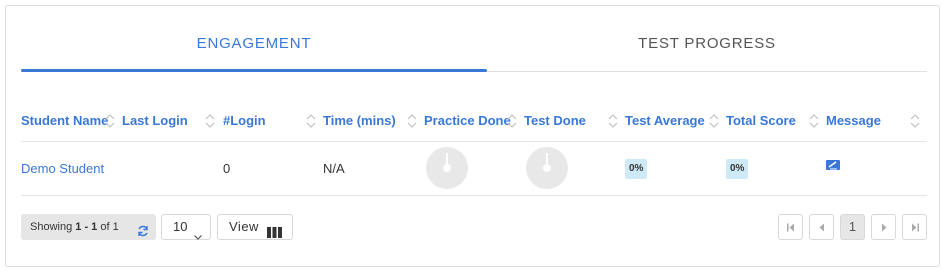  Describe the element at coordinates (707, 47) in the screenshot. I see `tab-test-progress: TEST PROGRESS` at that location.